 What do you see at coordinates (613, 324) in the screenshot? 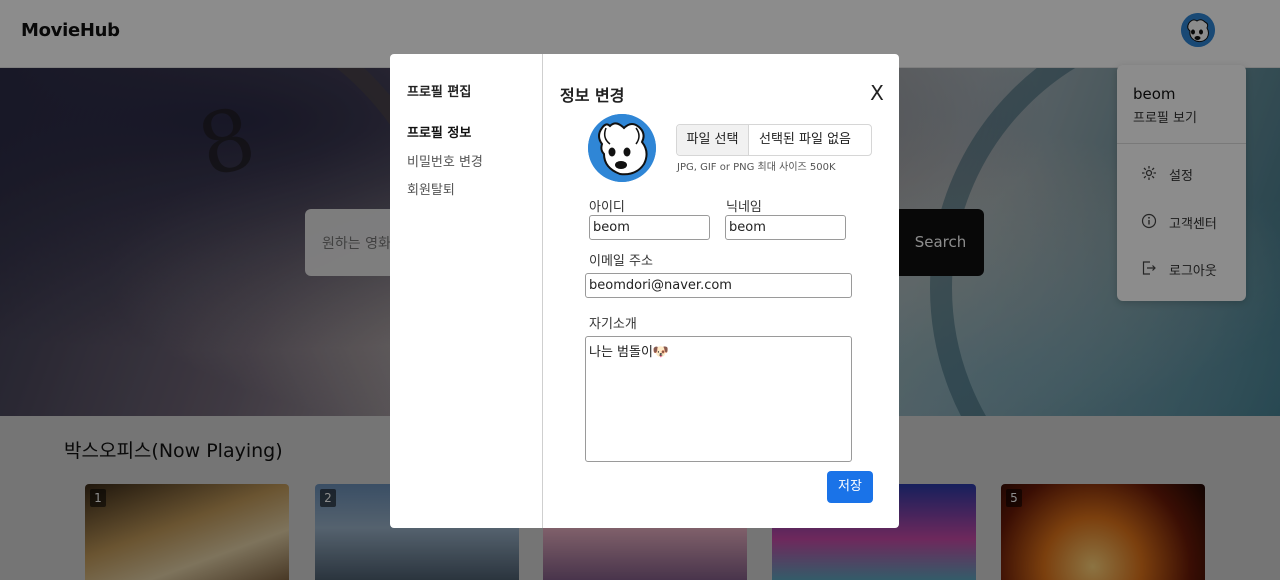
I see `bio-label: 자기소개` at bounding box center [613, 324].